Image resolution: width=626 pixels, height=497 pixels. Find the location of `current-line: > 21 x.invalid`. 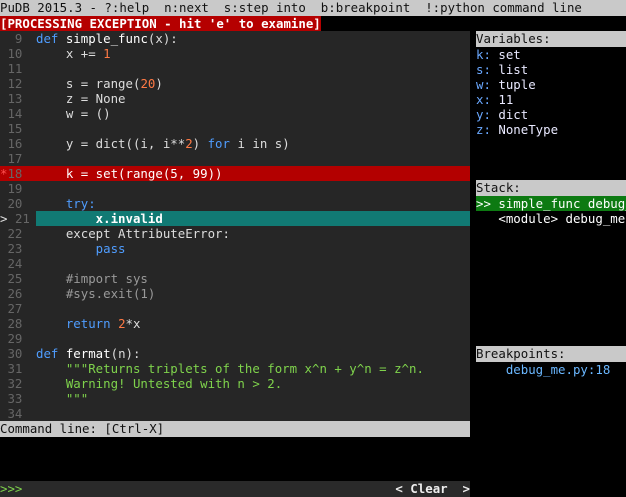

current-line: > 21 x.invalid is located at coordinates (235, 218).